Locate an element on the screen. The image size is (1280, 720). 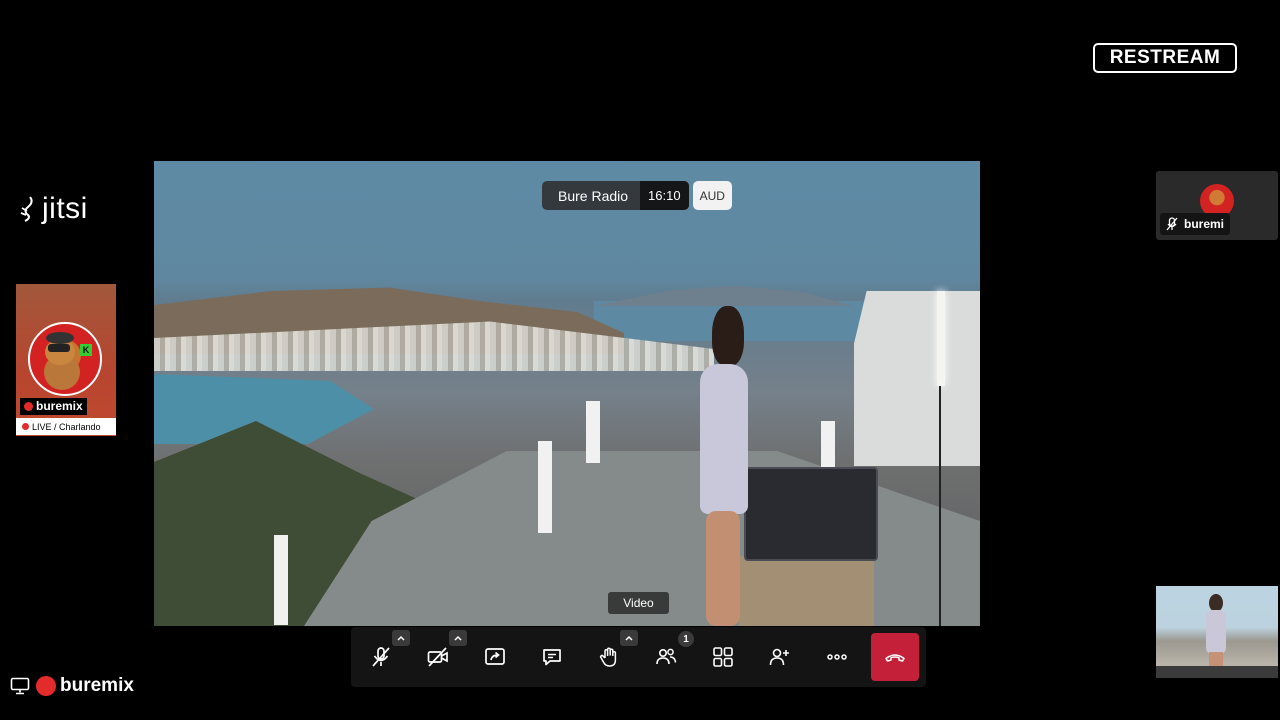
local-video-thumbnail is located at coordinates (1217, 632).